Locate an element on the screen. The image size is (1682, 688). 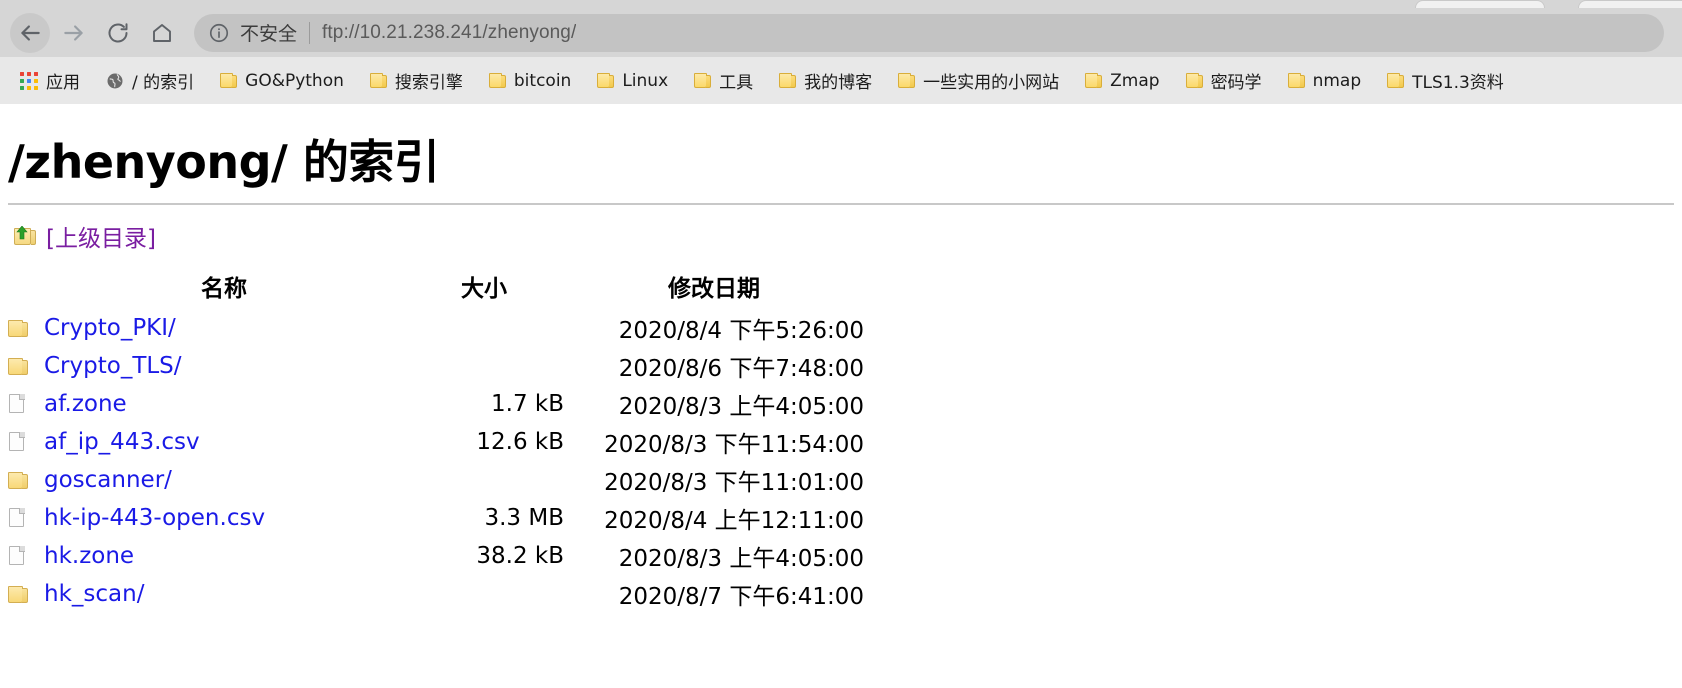
column-header-date: 修改日期 is located at coordinates (714, 289).